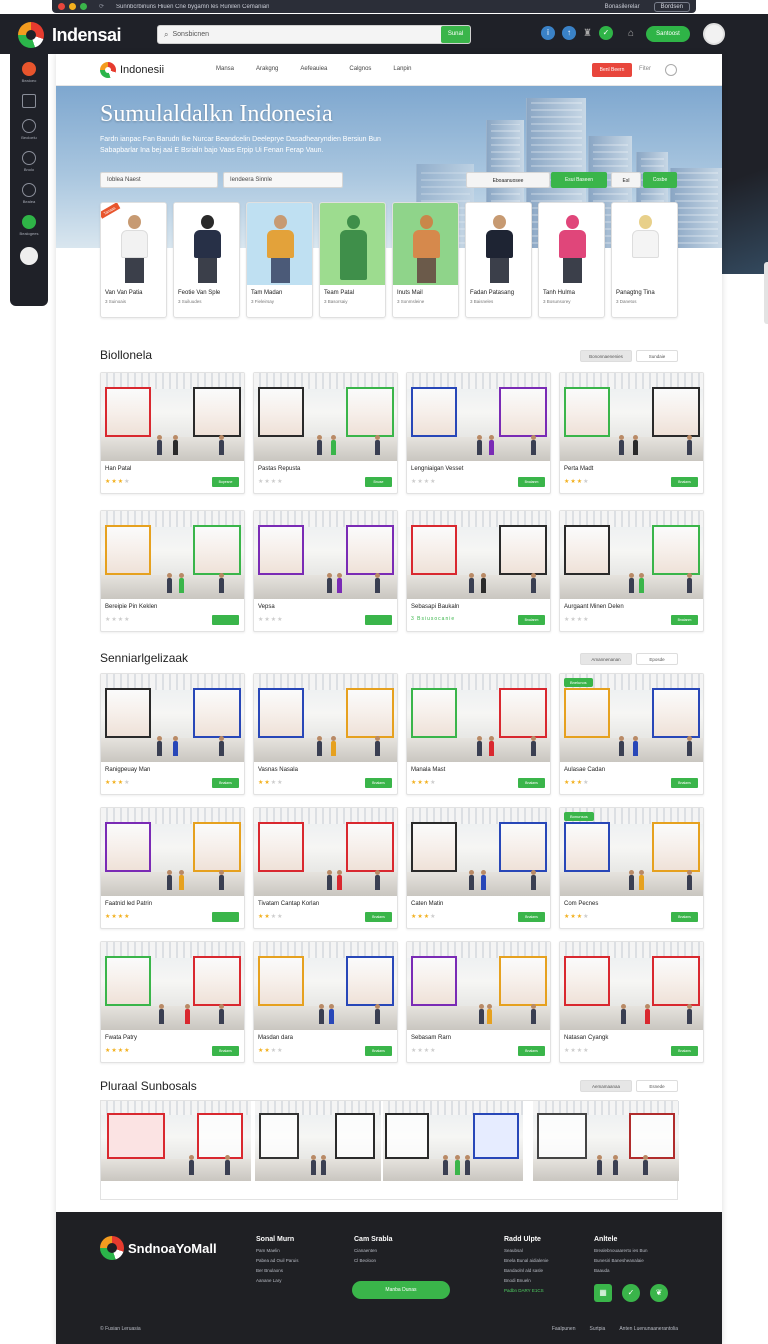  Describe the element at coordinates (606, 1086) in the screenshot. I see `section-3-button-1: Aemamaanaa` at that location.